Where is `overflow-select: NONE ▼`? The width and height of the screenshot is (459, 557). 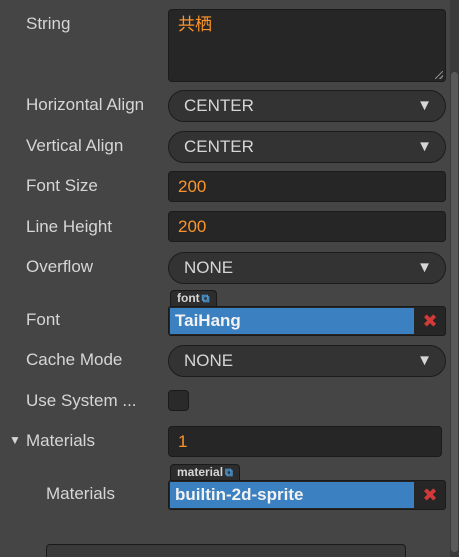 overflow-select: NONE ▼ is located at coordinates (307, 268).